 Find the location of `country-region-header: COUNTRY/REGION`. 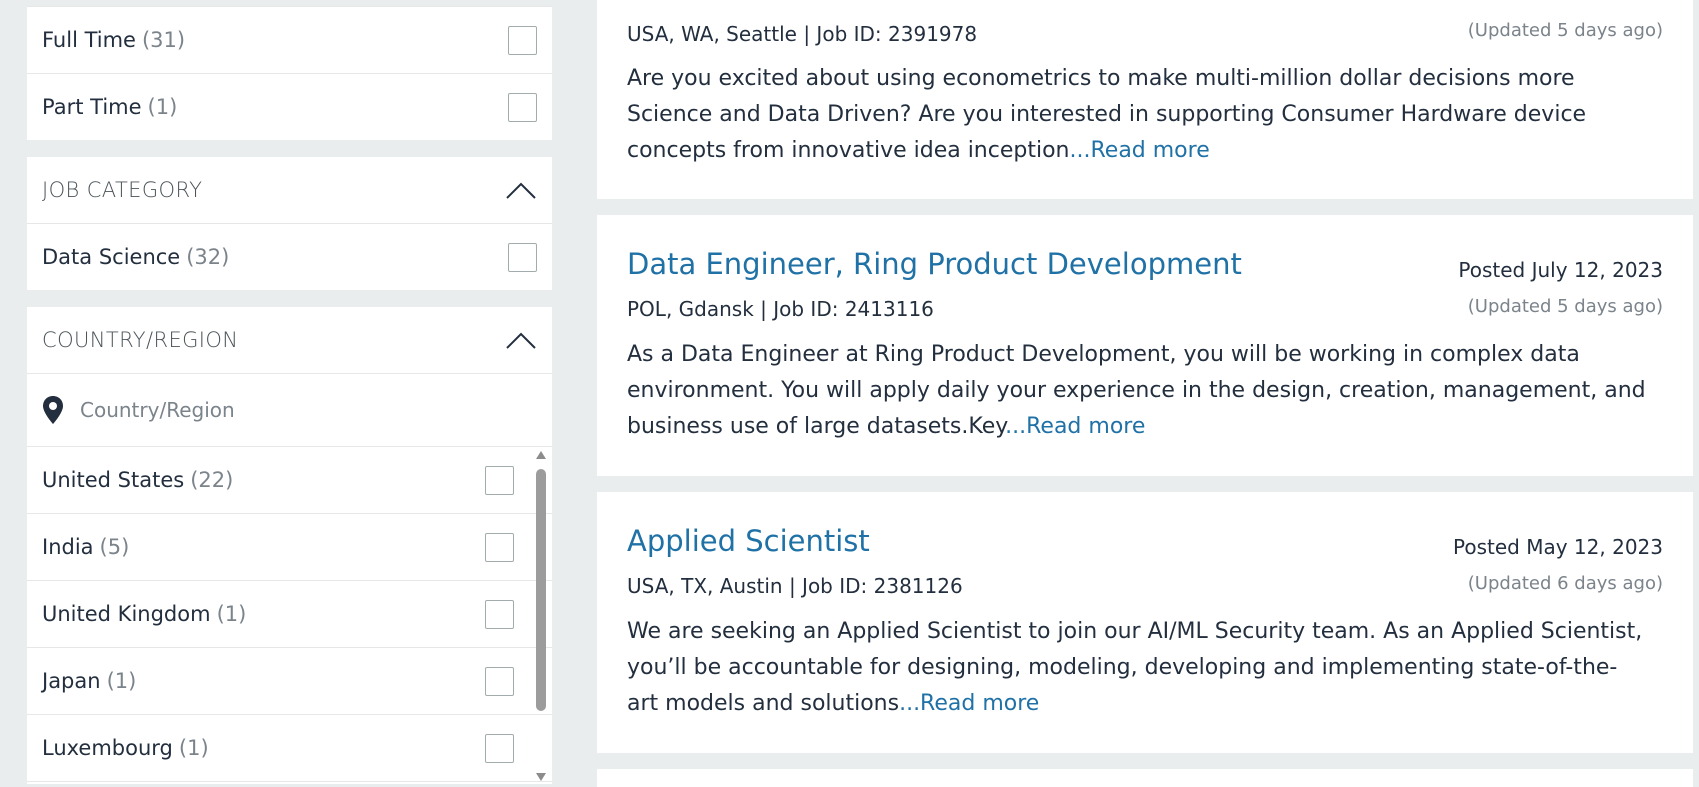

country-region-header: COUNTRY/REGION is located at coordinates (289, 340).